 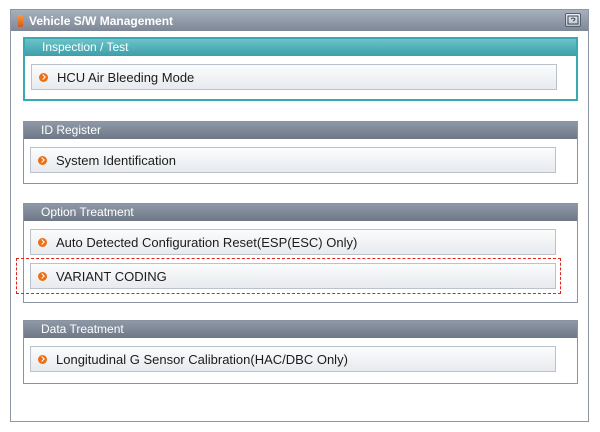 I want to click on menu-item-hcu-air-bleeding: HCU Air Bleeding Mode, so click(x=294, y=77).